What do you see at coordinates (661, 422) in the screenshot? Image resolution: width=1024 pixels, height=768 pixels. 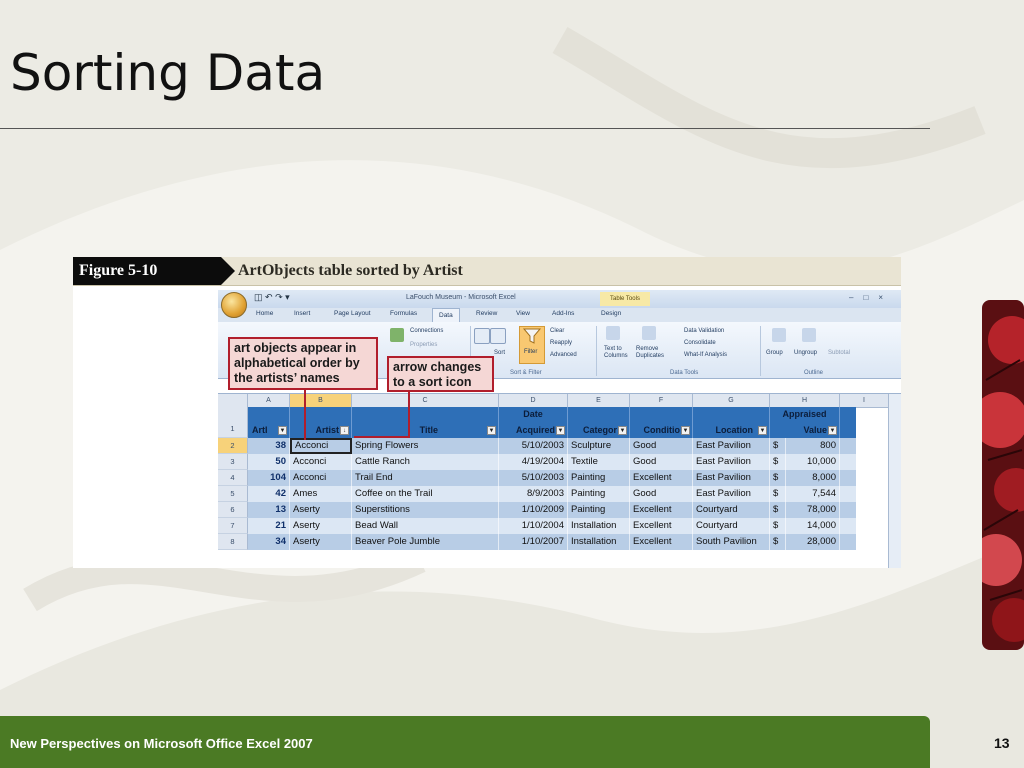 I see `header-condition: Conditio ▼` at bounding box center [661, 422].